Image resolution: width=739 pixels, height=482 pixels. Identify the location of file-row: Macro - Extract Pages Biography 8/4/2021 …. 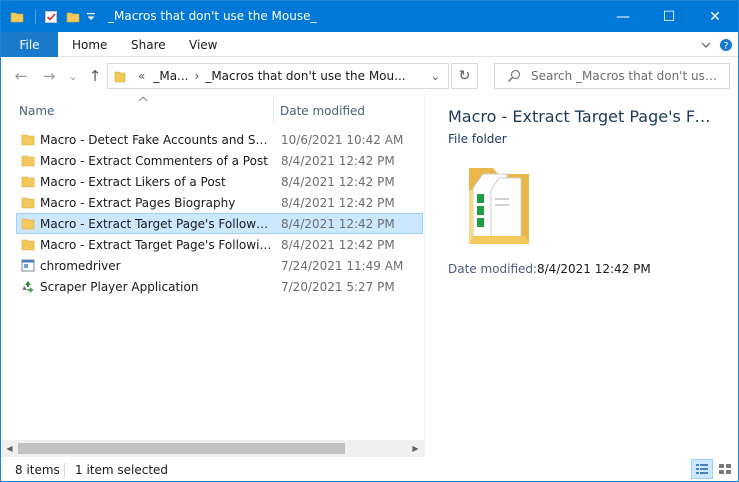
(219, 202).